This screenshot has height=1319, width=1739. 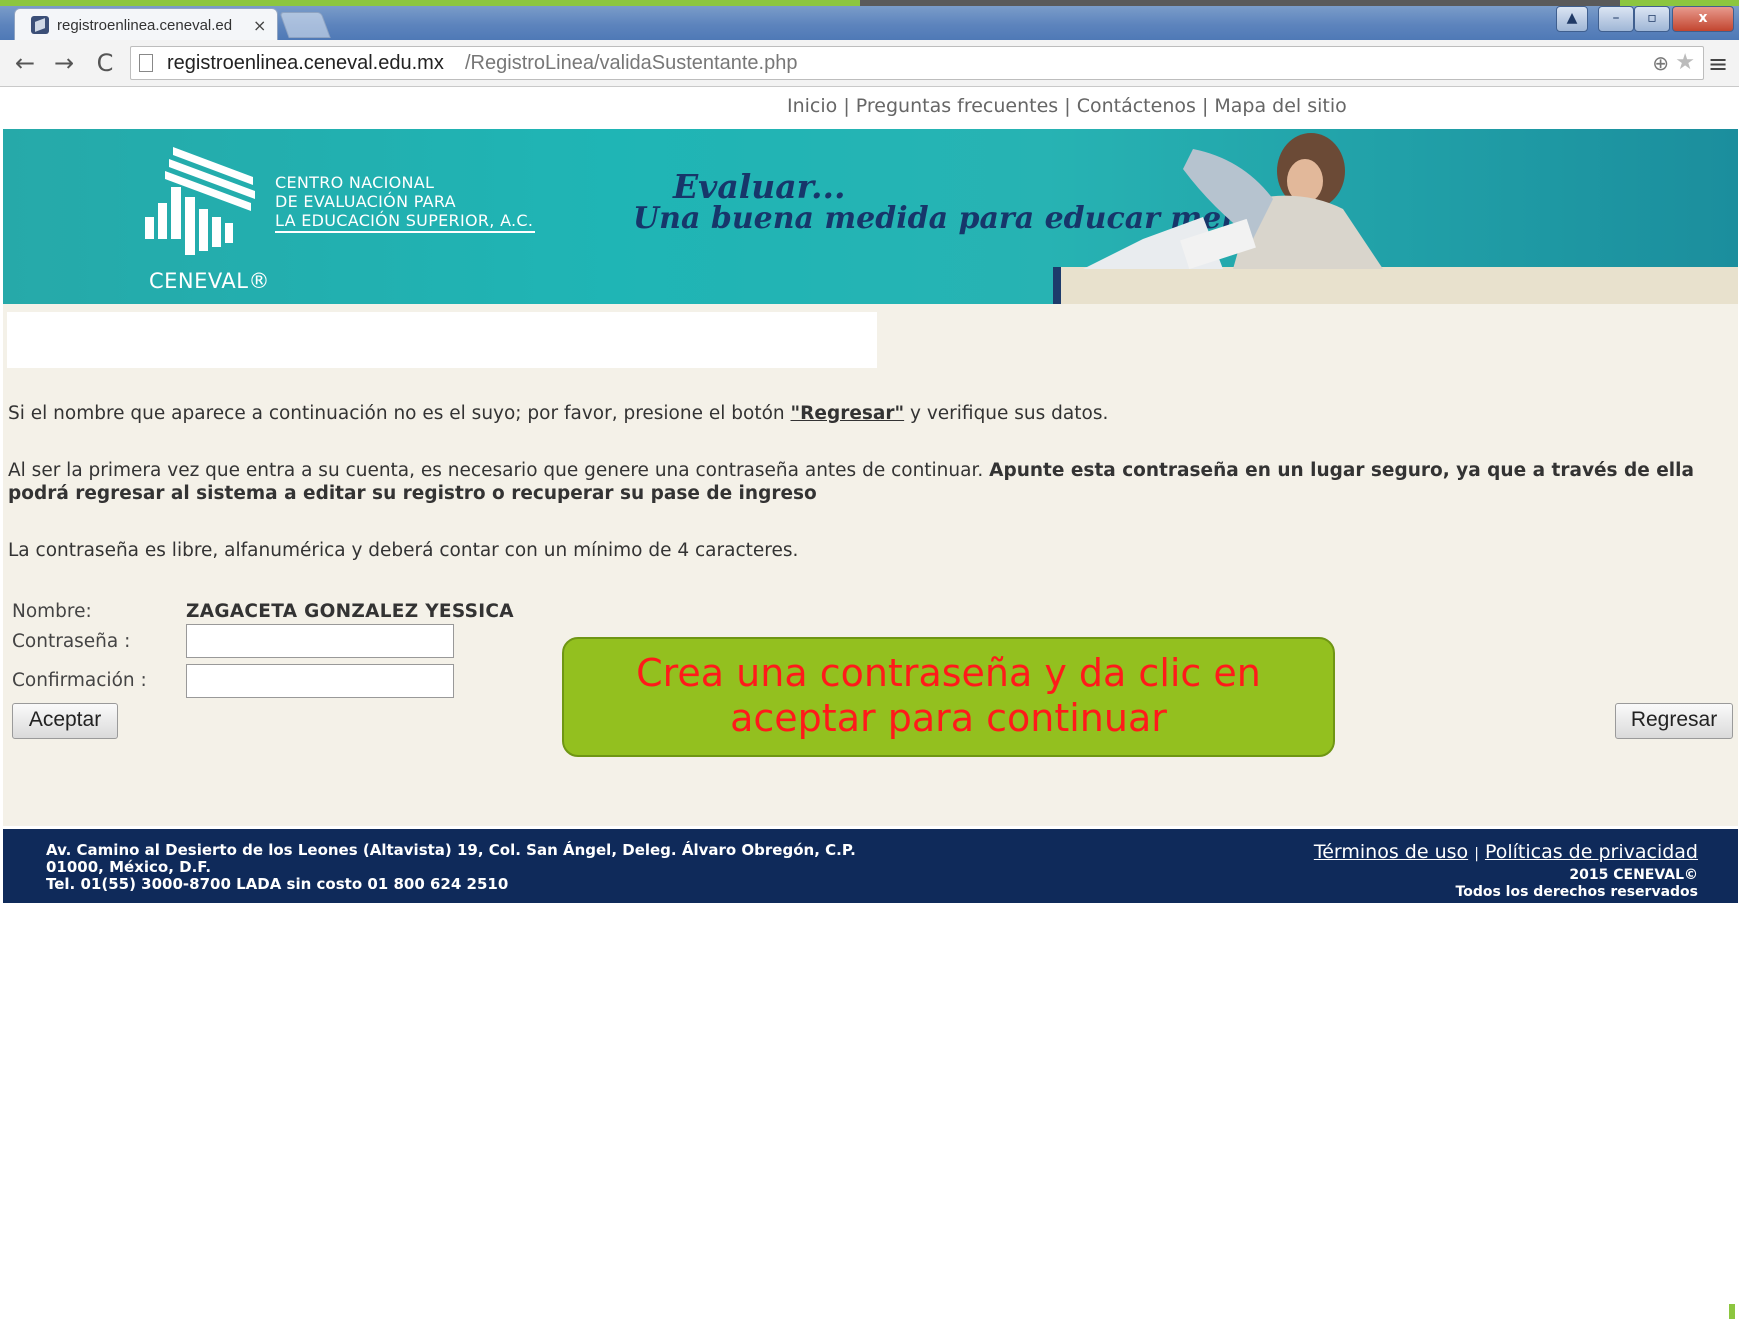 I want to click on banner-accent-bar, so click(x=1057, y=285).